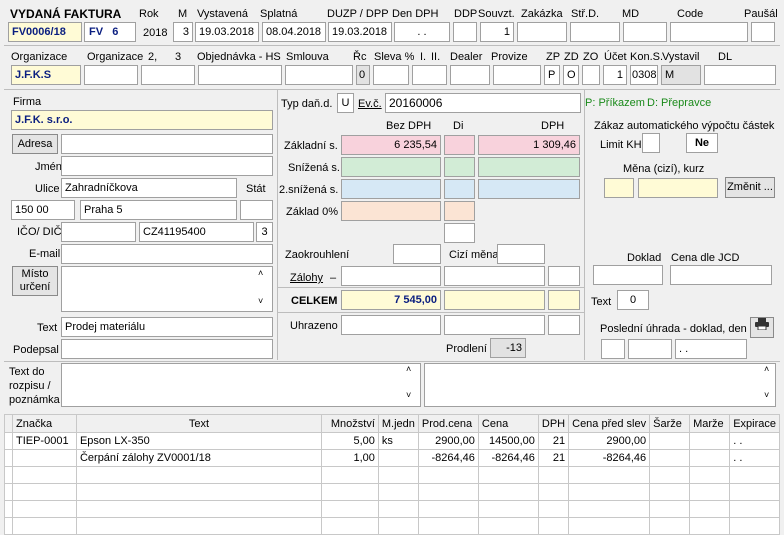 The height and width of the screenshot is (535, 784). I want to click on den-dph-field: . ., so click(422, 32).